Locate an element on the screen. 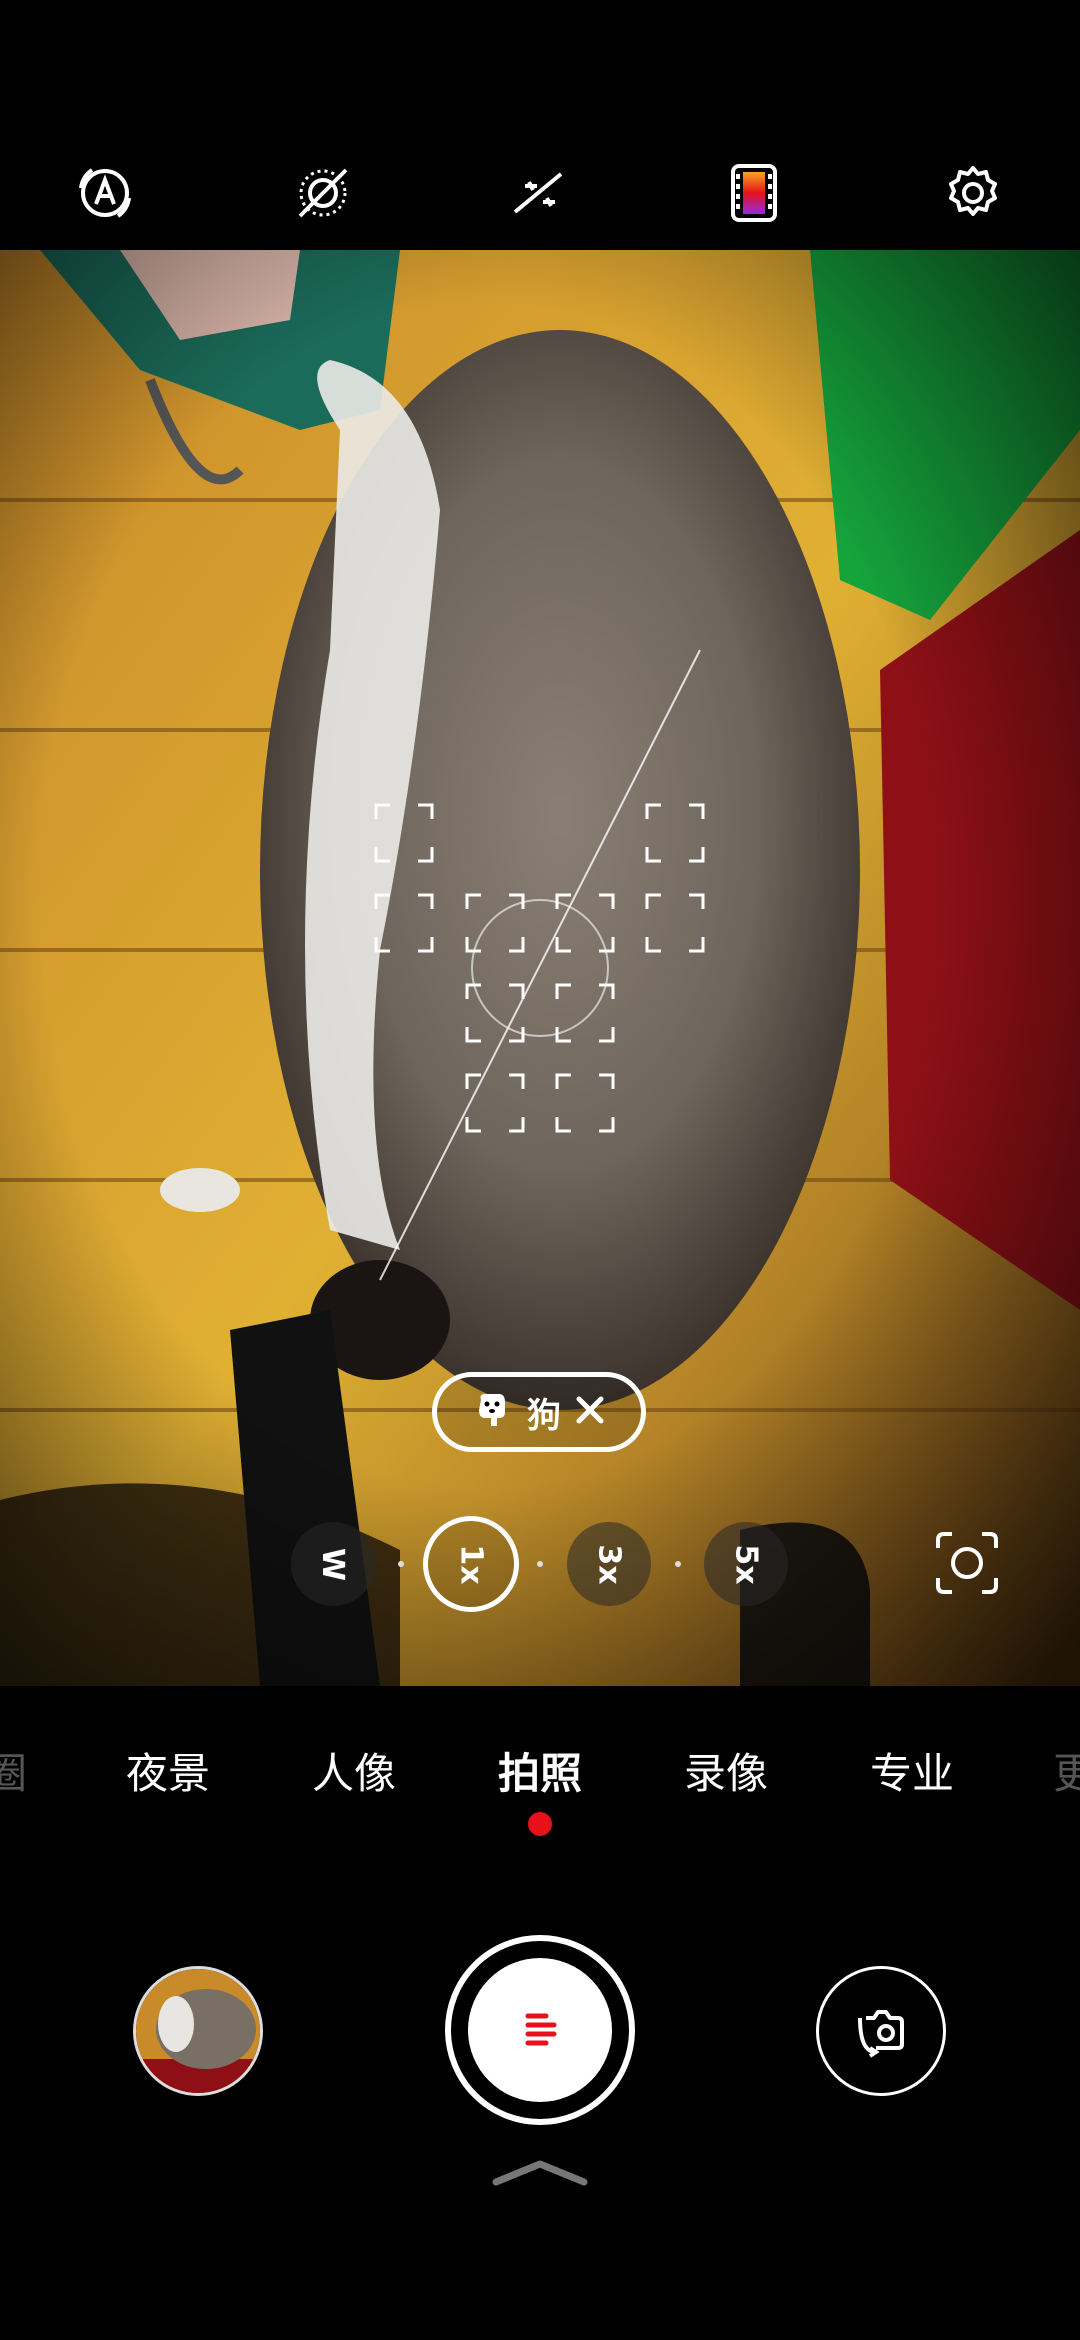 The height and width of the screenshot is (2340, 1080). zoom-wide-button: W is located at coordinates (333, 1564).